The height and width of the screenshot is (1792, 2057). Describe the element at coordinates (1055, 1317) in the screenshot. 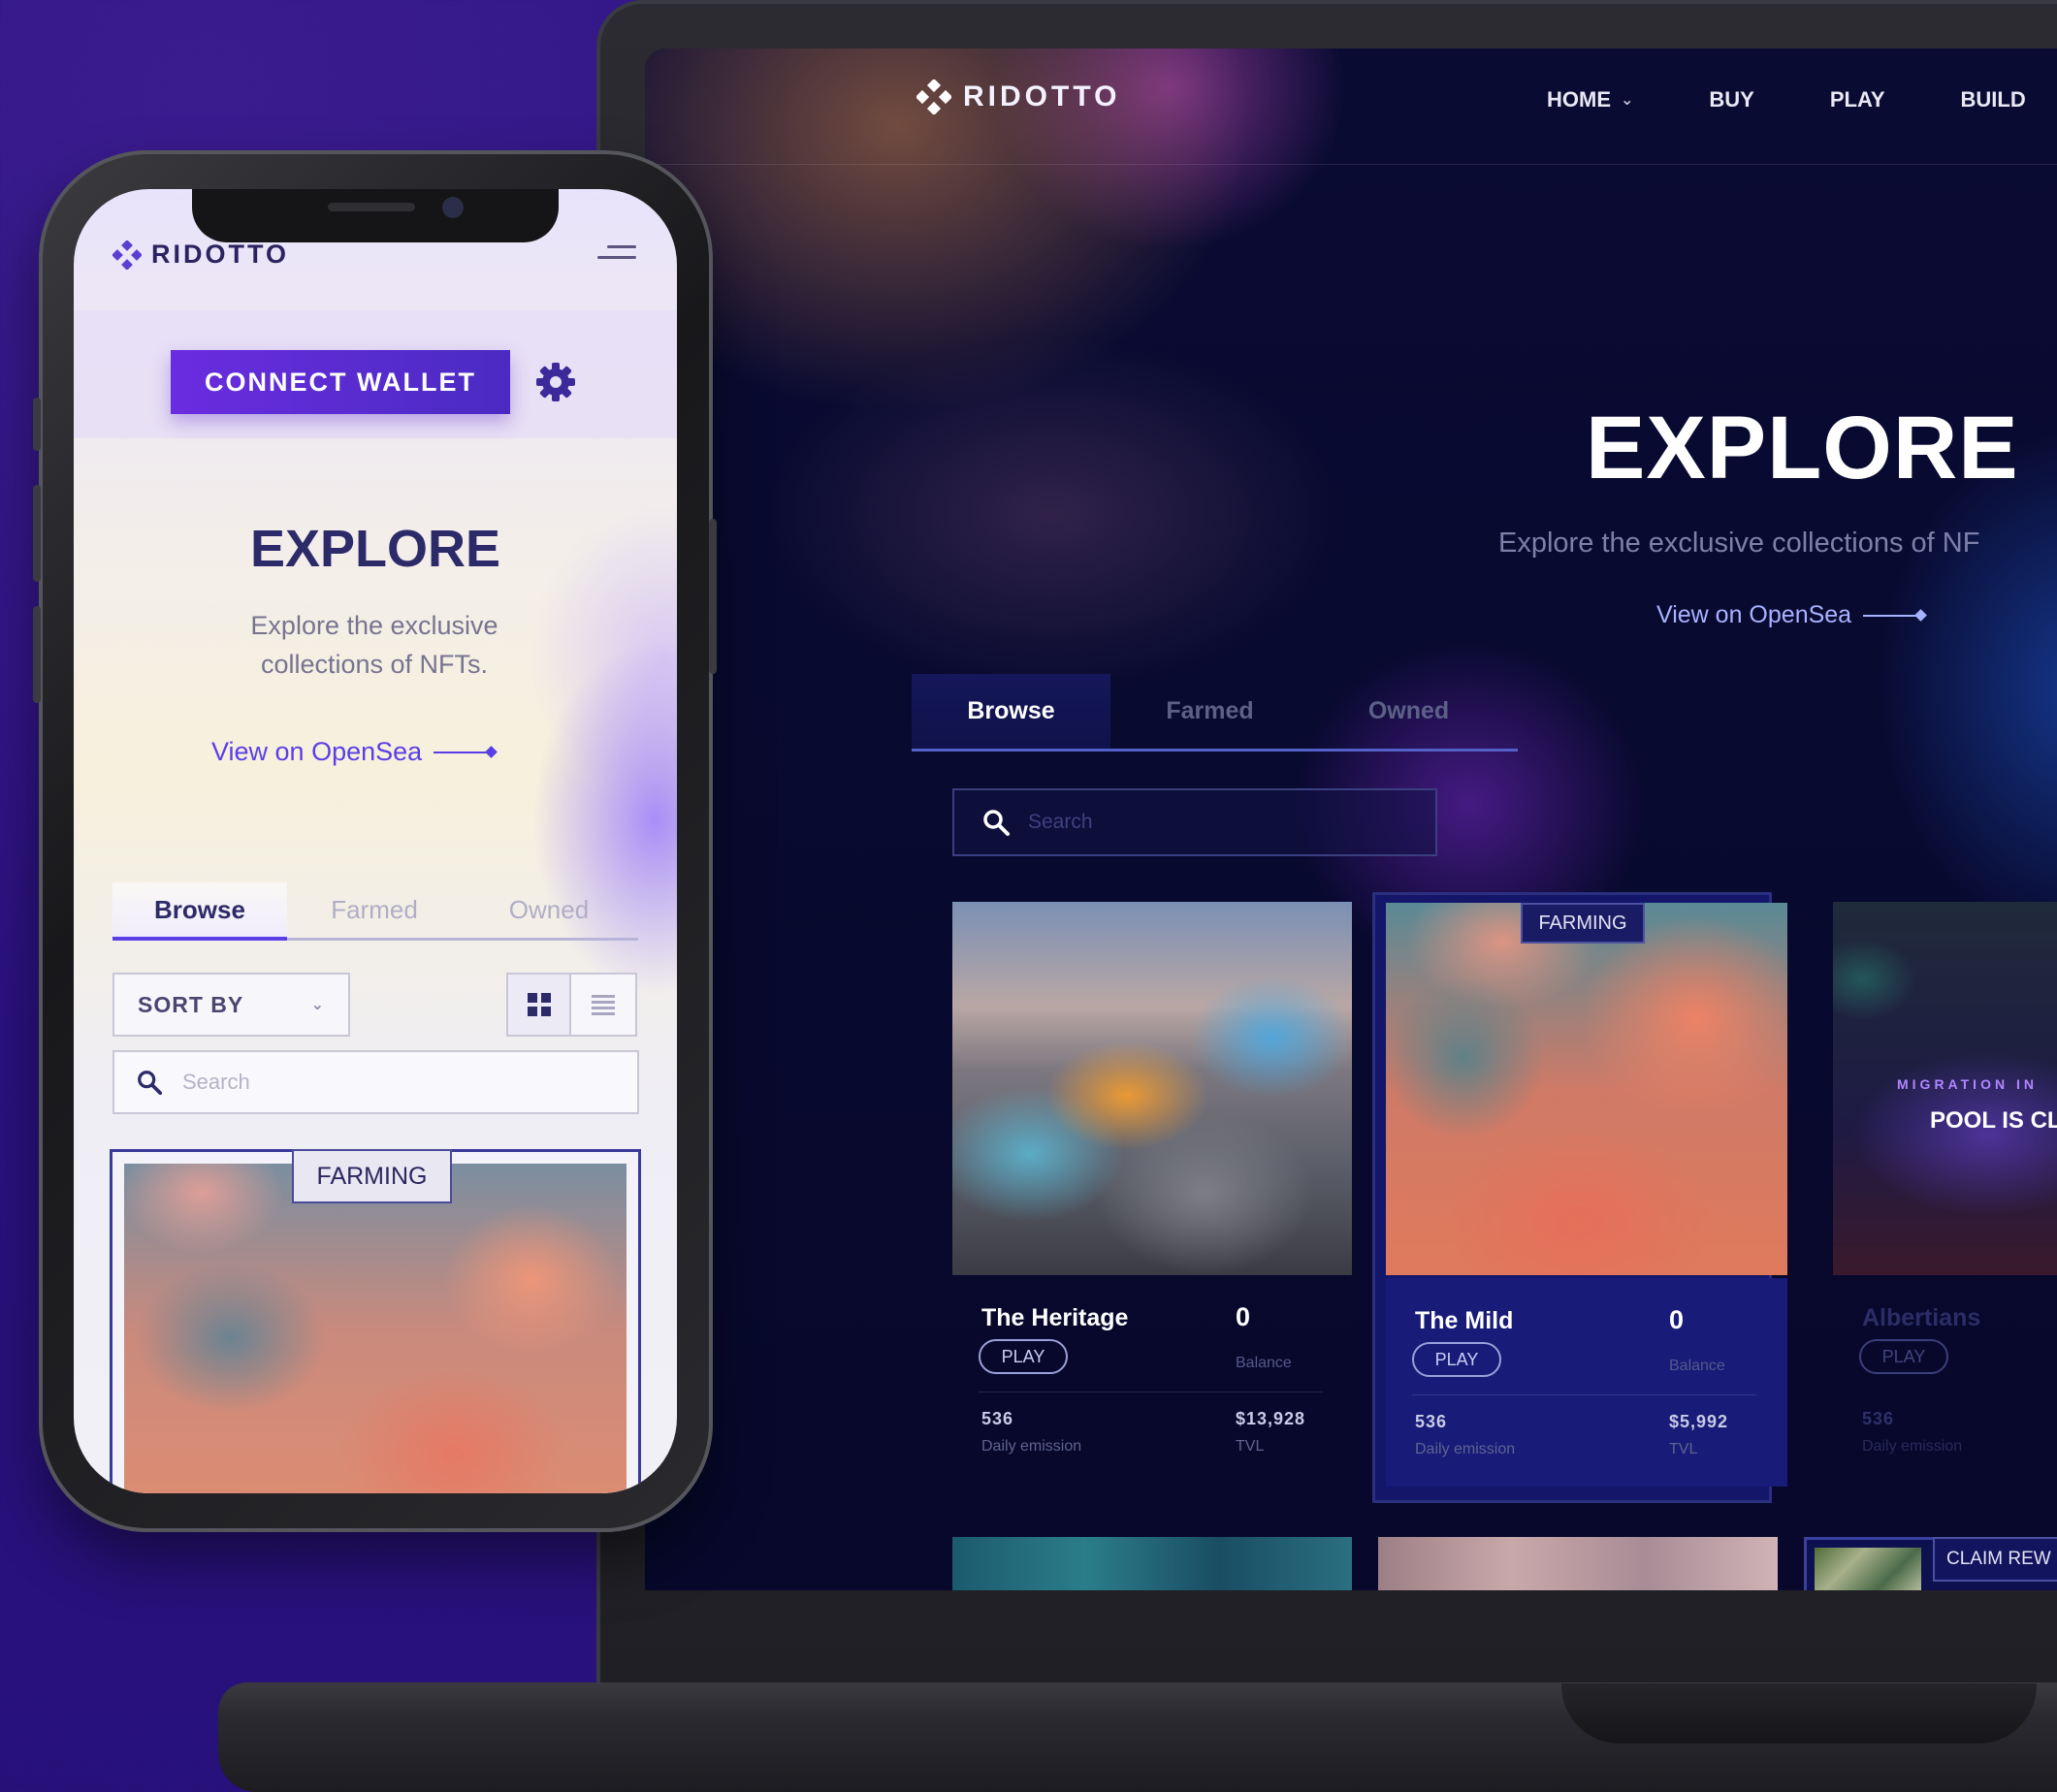

I see `card-title: The Heritage` at that location.